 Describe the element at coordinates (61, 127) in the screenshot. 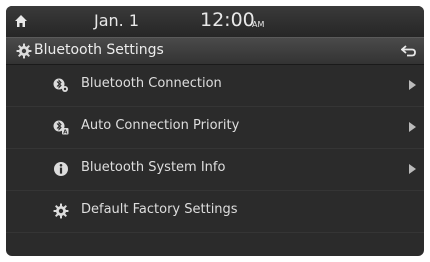

I see `auto-connection-icon: A` at that location.